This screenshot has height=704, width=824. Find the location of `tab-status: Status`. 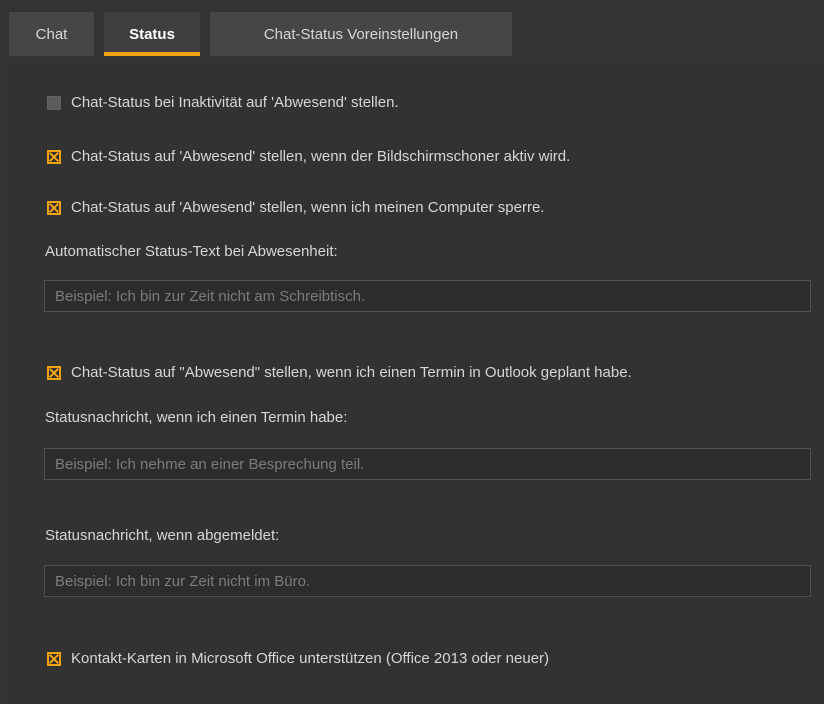

tab-status: Status is located at coordinates (152, 34).